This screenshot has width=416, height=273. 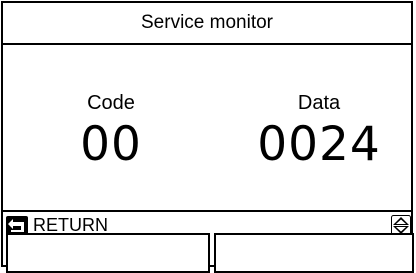 I want to click on data-label: Data, so click(x=319, y=103).